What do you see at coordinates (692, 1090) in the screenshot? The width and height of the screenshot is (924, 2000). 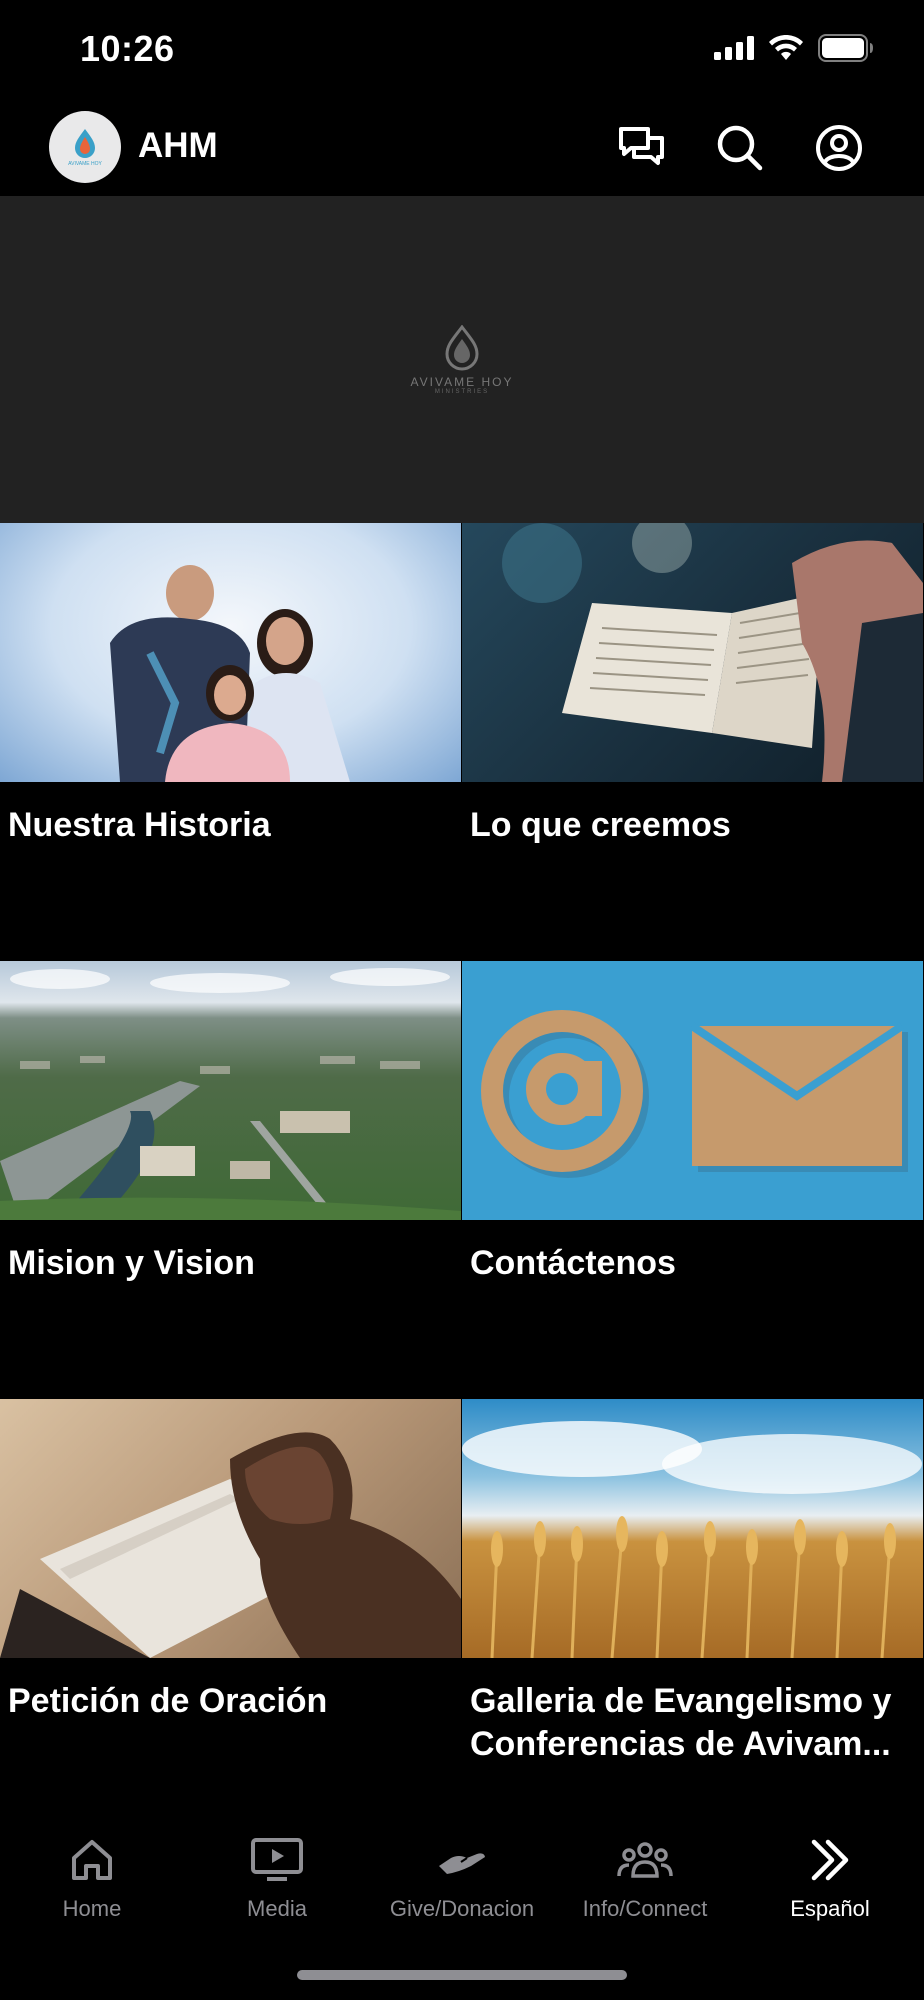 I see `email-symbols-photo` at bounding box center [692, 1090].